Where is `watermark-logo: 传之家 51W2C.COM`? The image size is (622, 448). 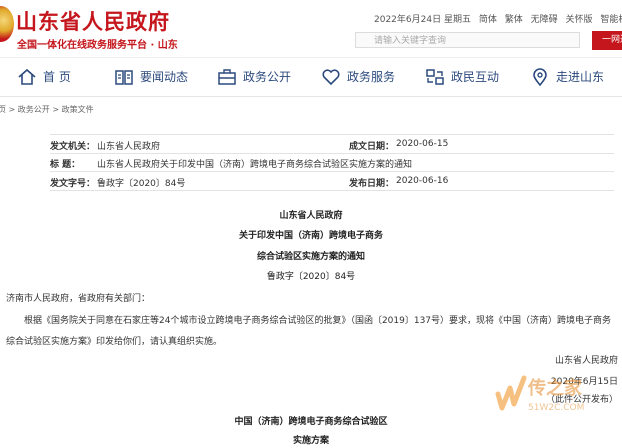
watermark-logo: 传之家 51W2C.COM is located at coordinates (551, 404).